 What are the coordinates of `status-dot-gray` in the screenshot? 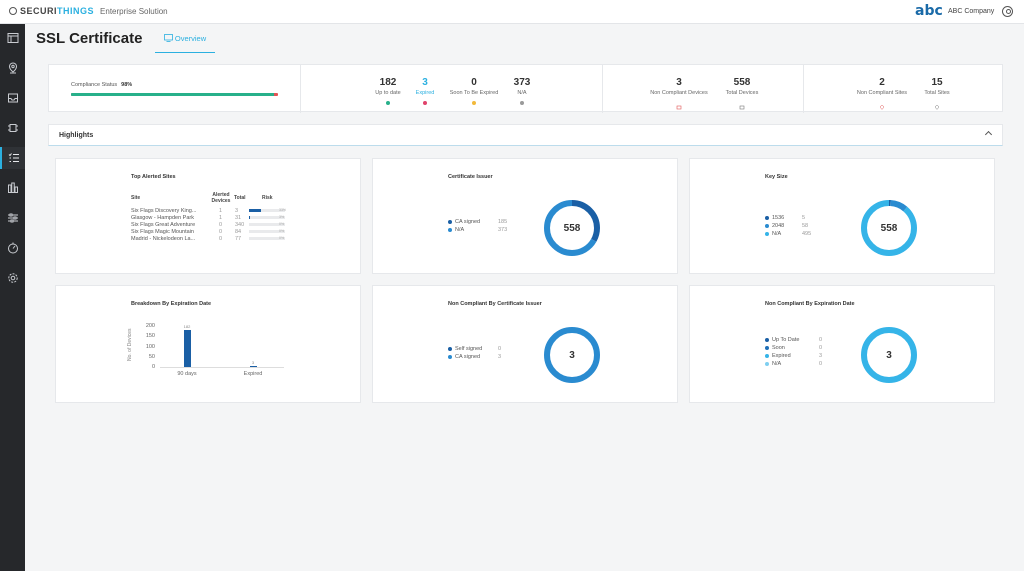 It's located at (522, 103).